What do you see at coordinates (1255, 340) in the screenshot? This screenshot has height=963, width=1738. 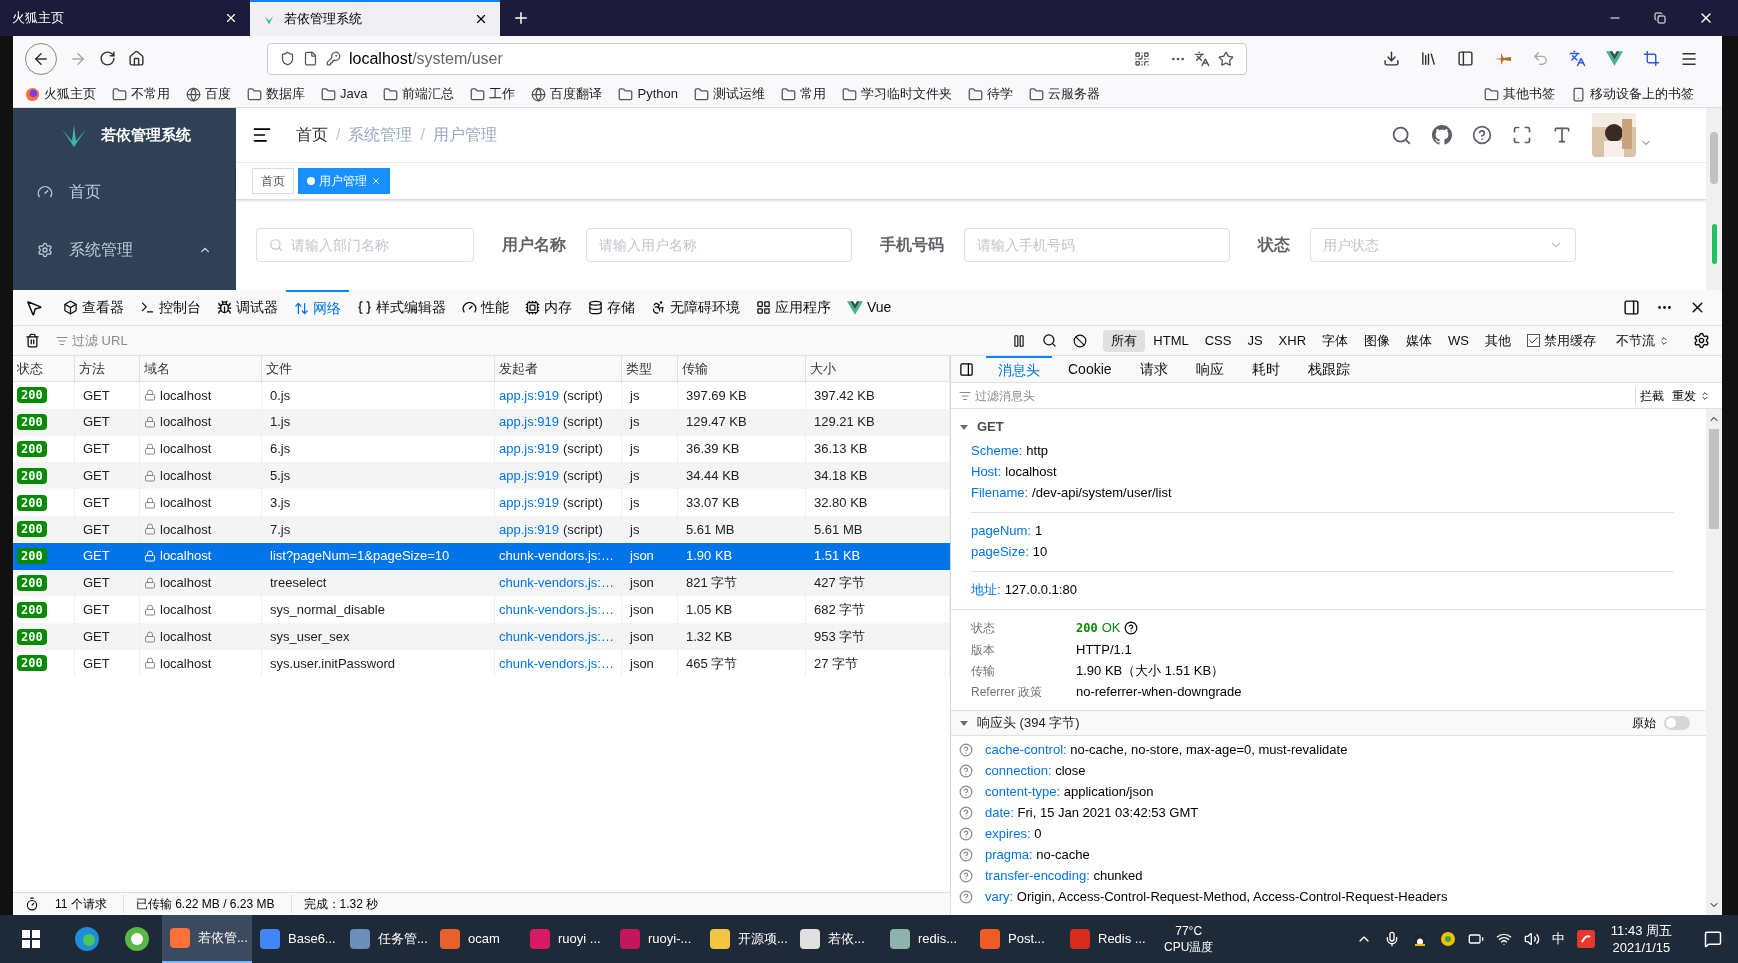 I see `type-filter-button: JS` at bounding box center [1255, 340].